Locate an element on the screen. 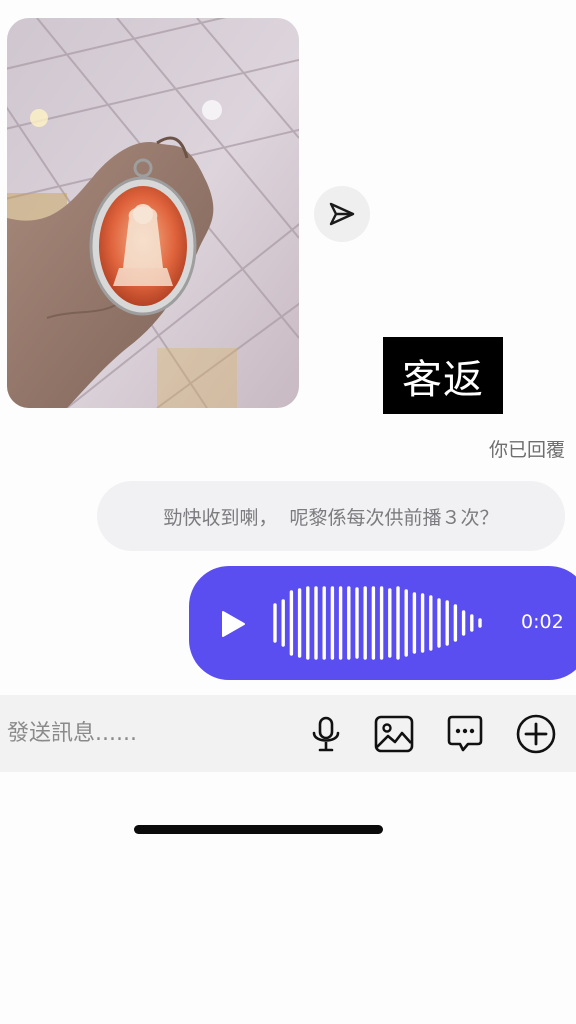 This screenshot has height=1024, width=576. send-icon is located at coordinates (342, 214).